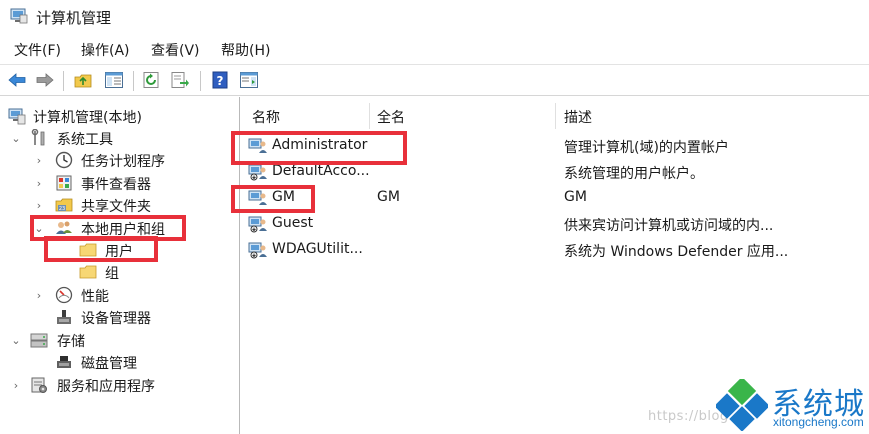 The height and width of the screenshot is (434, 869). What do you see at coordinates (37, 50) in the screenshot?
I see `menu-file: 文件(F)` at bounding box center [37, 50].